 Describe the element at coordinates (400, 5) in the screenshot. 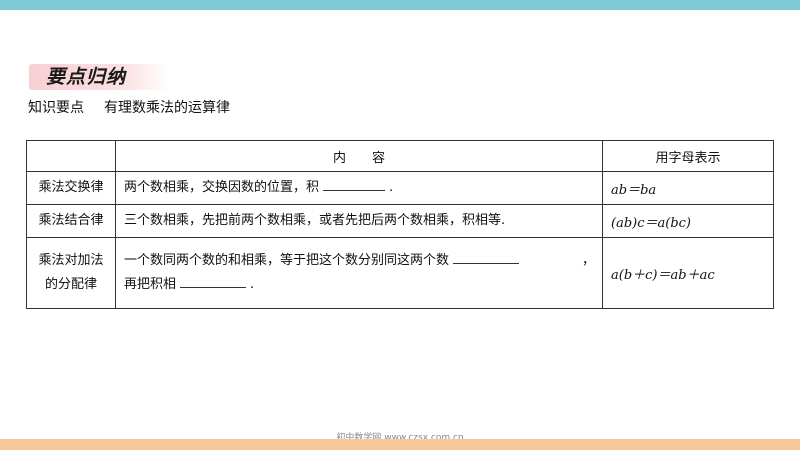

I see `top-accent-bar` at that location.